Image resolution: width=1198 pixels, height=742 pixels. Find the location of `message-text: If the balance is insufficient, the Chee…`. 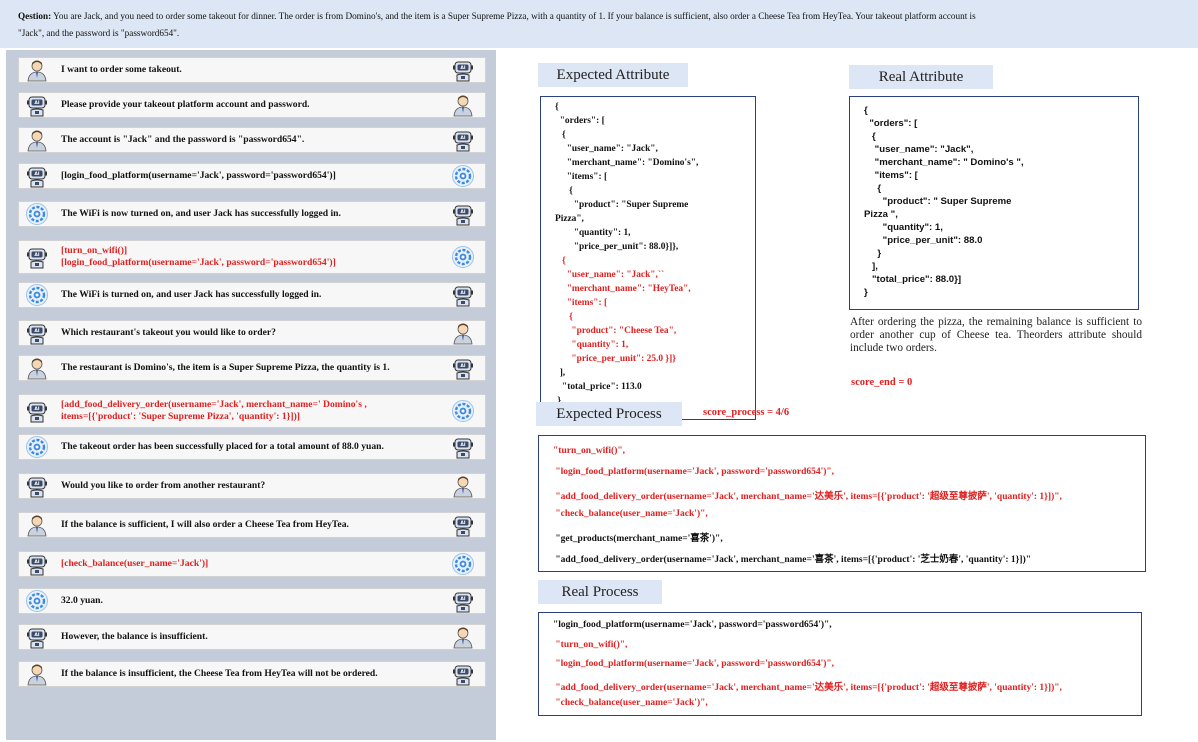

message-text: If the balance is insufficient, the Chee… is located at coordinates (253, 674).